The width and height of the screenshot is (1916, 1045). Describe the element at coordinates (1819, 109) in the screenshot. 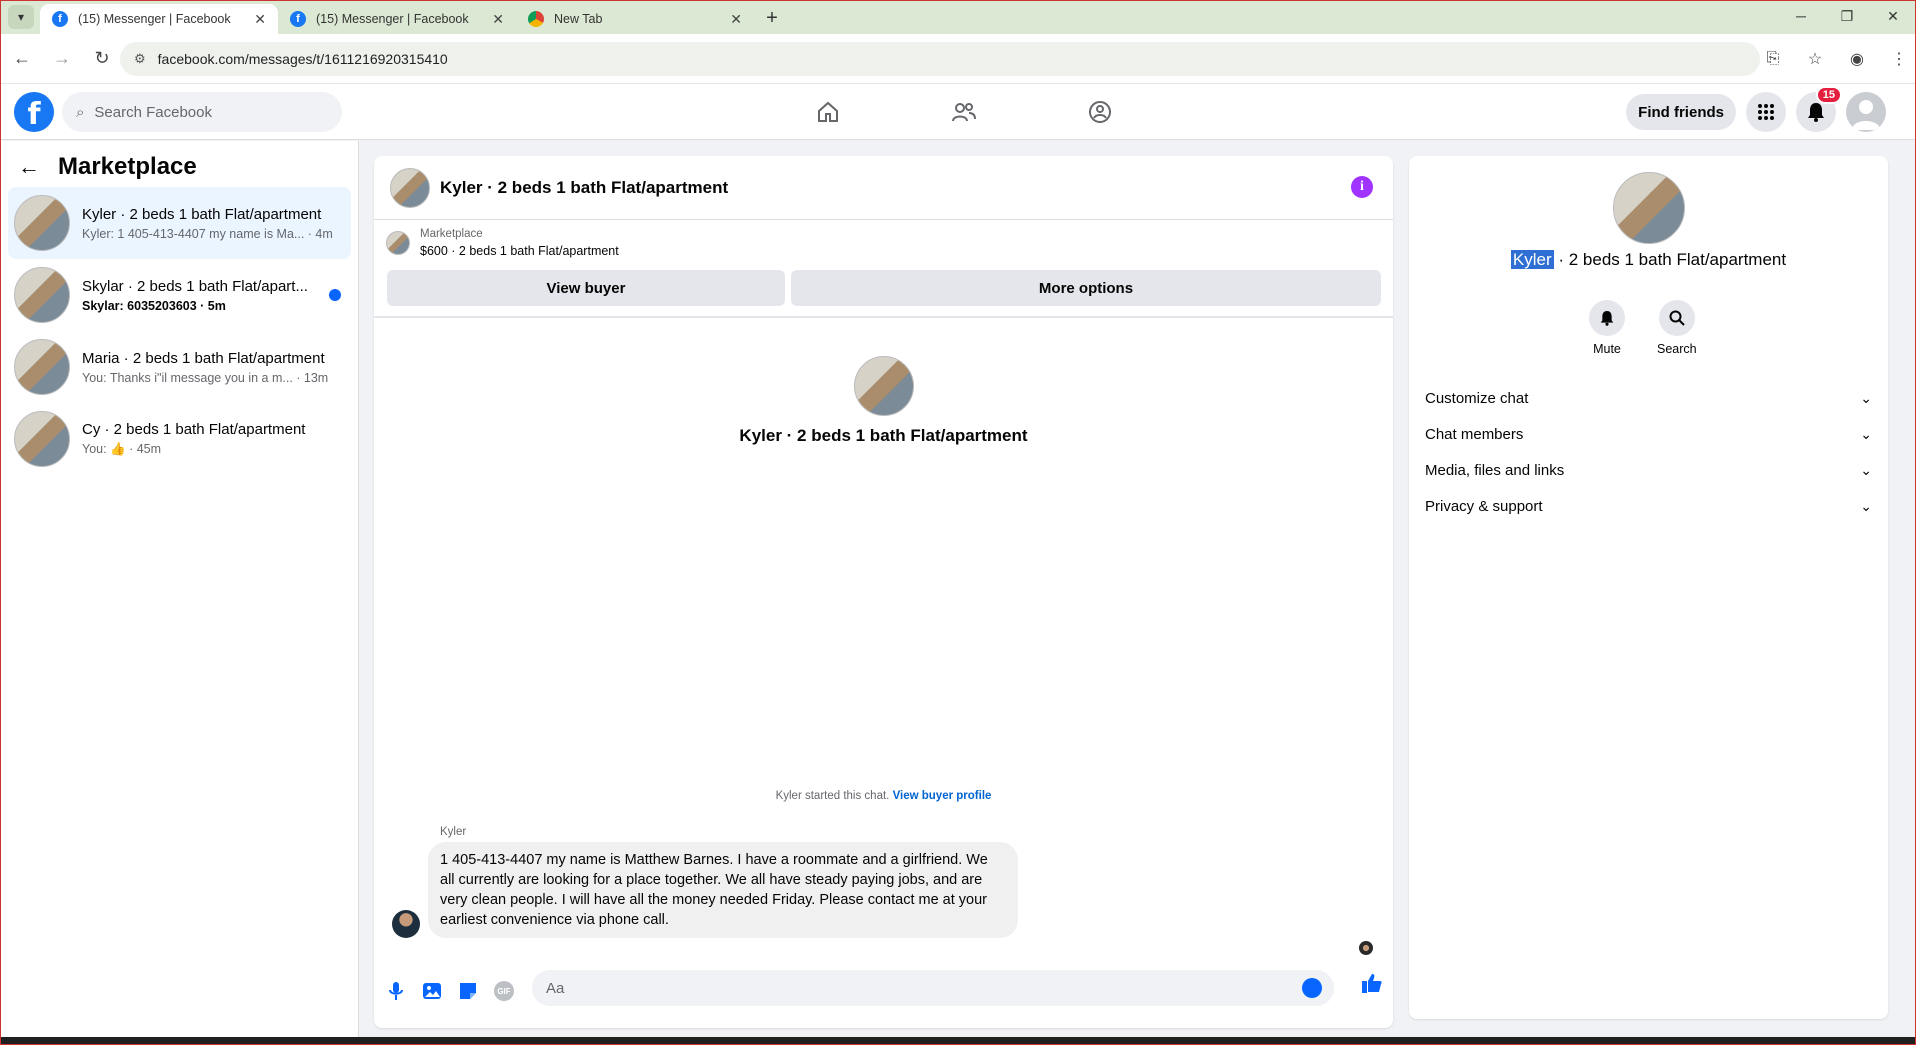

I see `notifications-bell-icon: 15` at that location.